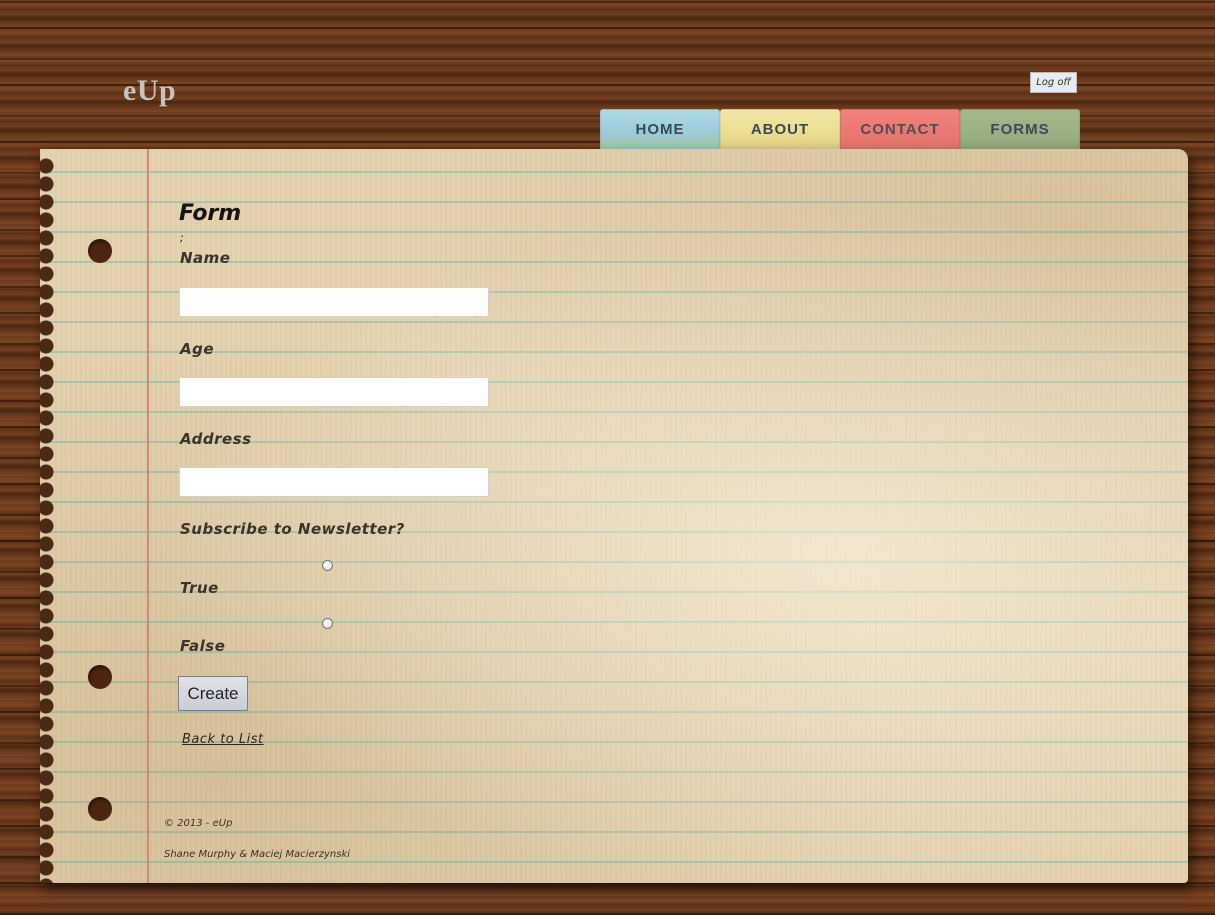 The image size is (1215, 915). I want to click on site-logo: eUp, so click(149, 91).